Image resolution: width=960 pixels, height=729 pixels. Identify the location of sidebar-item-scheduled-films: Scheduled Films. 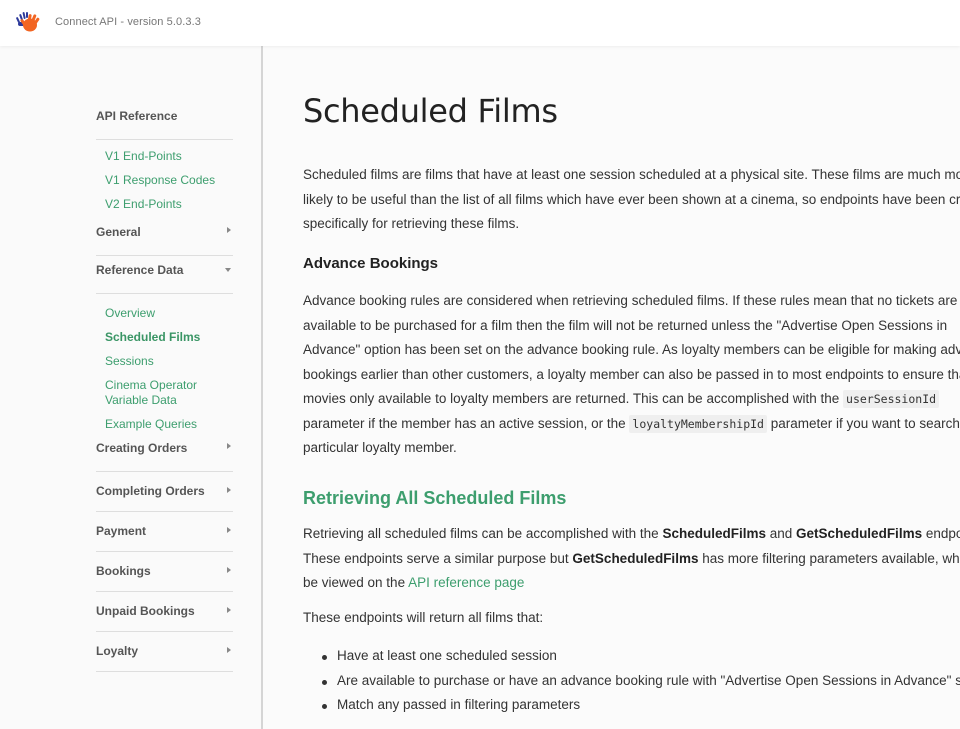
(169, 337).